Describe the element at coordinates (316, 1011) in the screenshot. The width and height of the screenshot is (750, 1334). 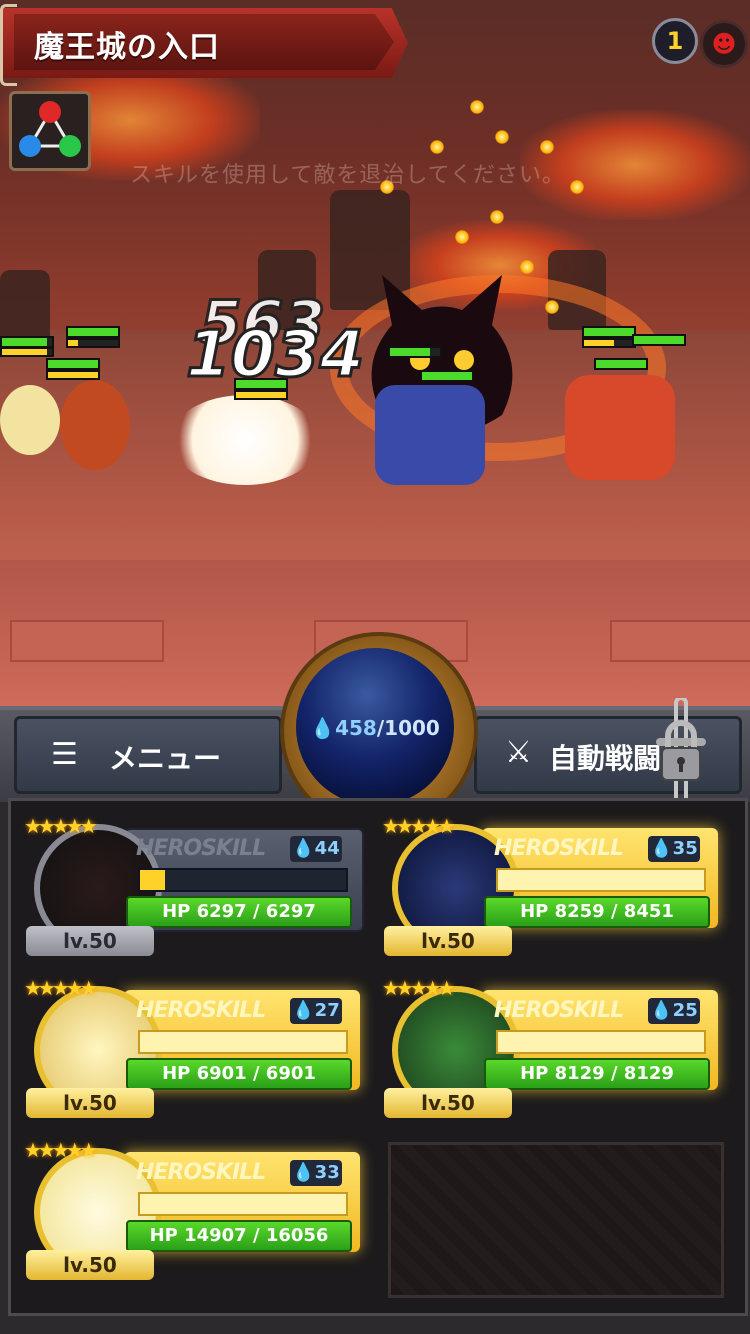
I see `skill-cost: 💧27` at that location.